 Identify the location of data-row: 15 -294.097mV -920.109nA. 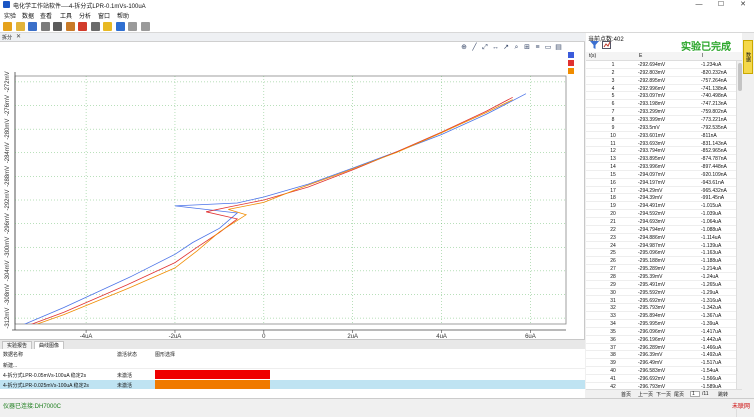
(661, 175).